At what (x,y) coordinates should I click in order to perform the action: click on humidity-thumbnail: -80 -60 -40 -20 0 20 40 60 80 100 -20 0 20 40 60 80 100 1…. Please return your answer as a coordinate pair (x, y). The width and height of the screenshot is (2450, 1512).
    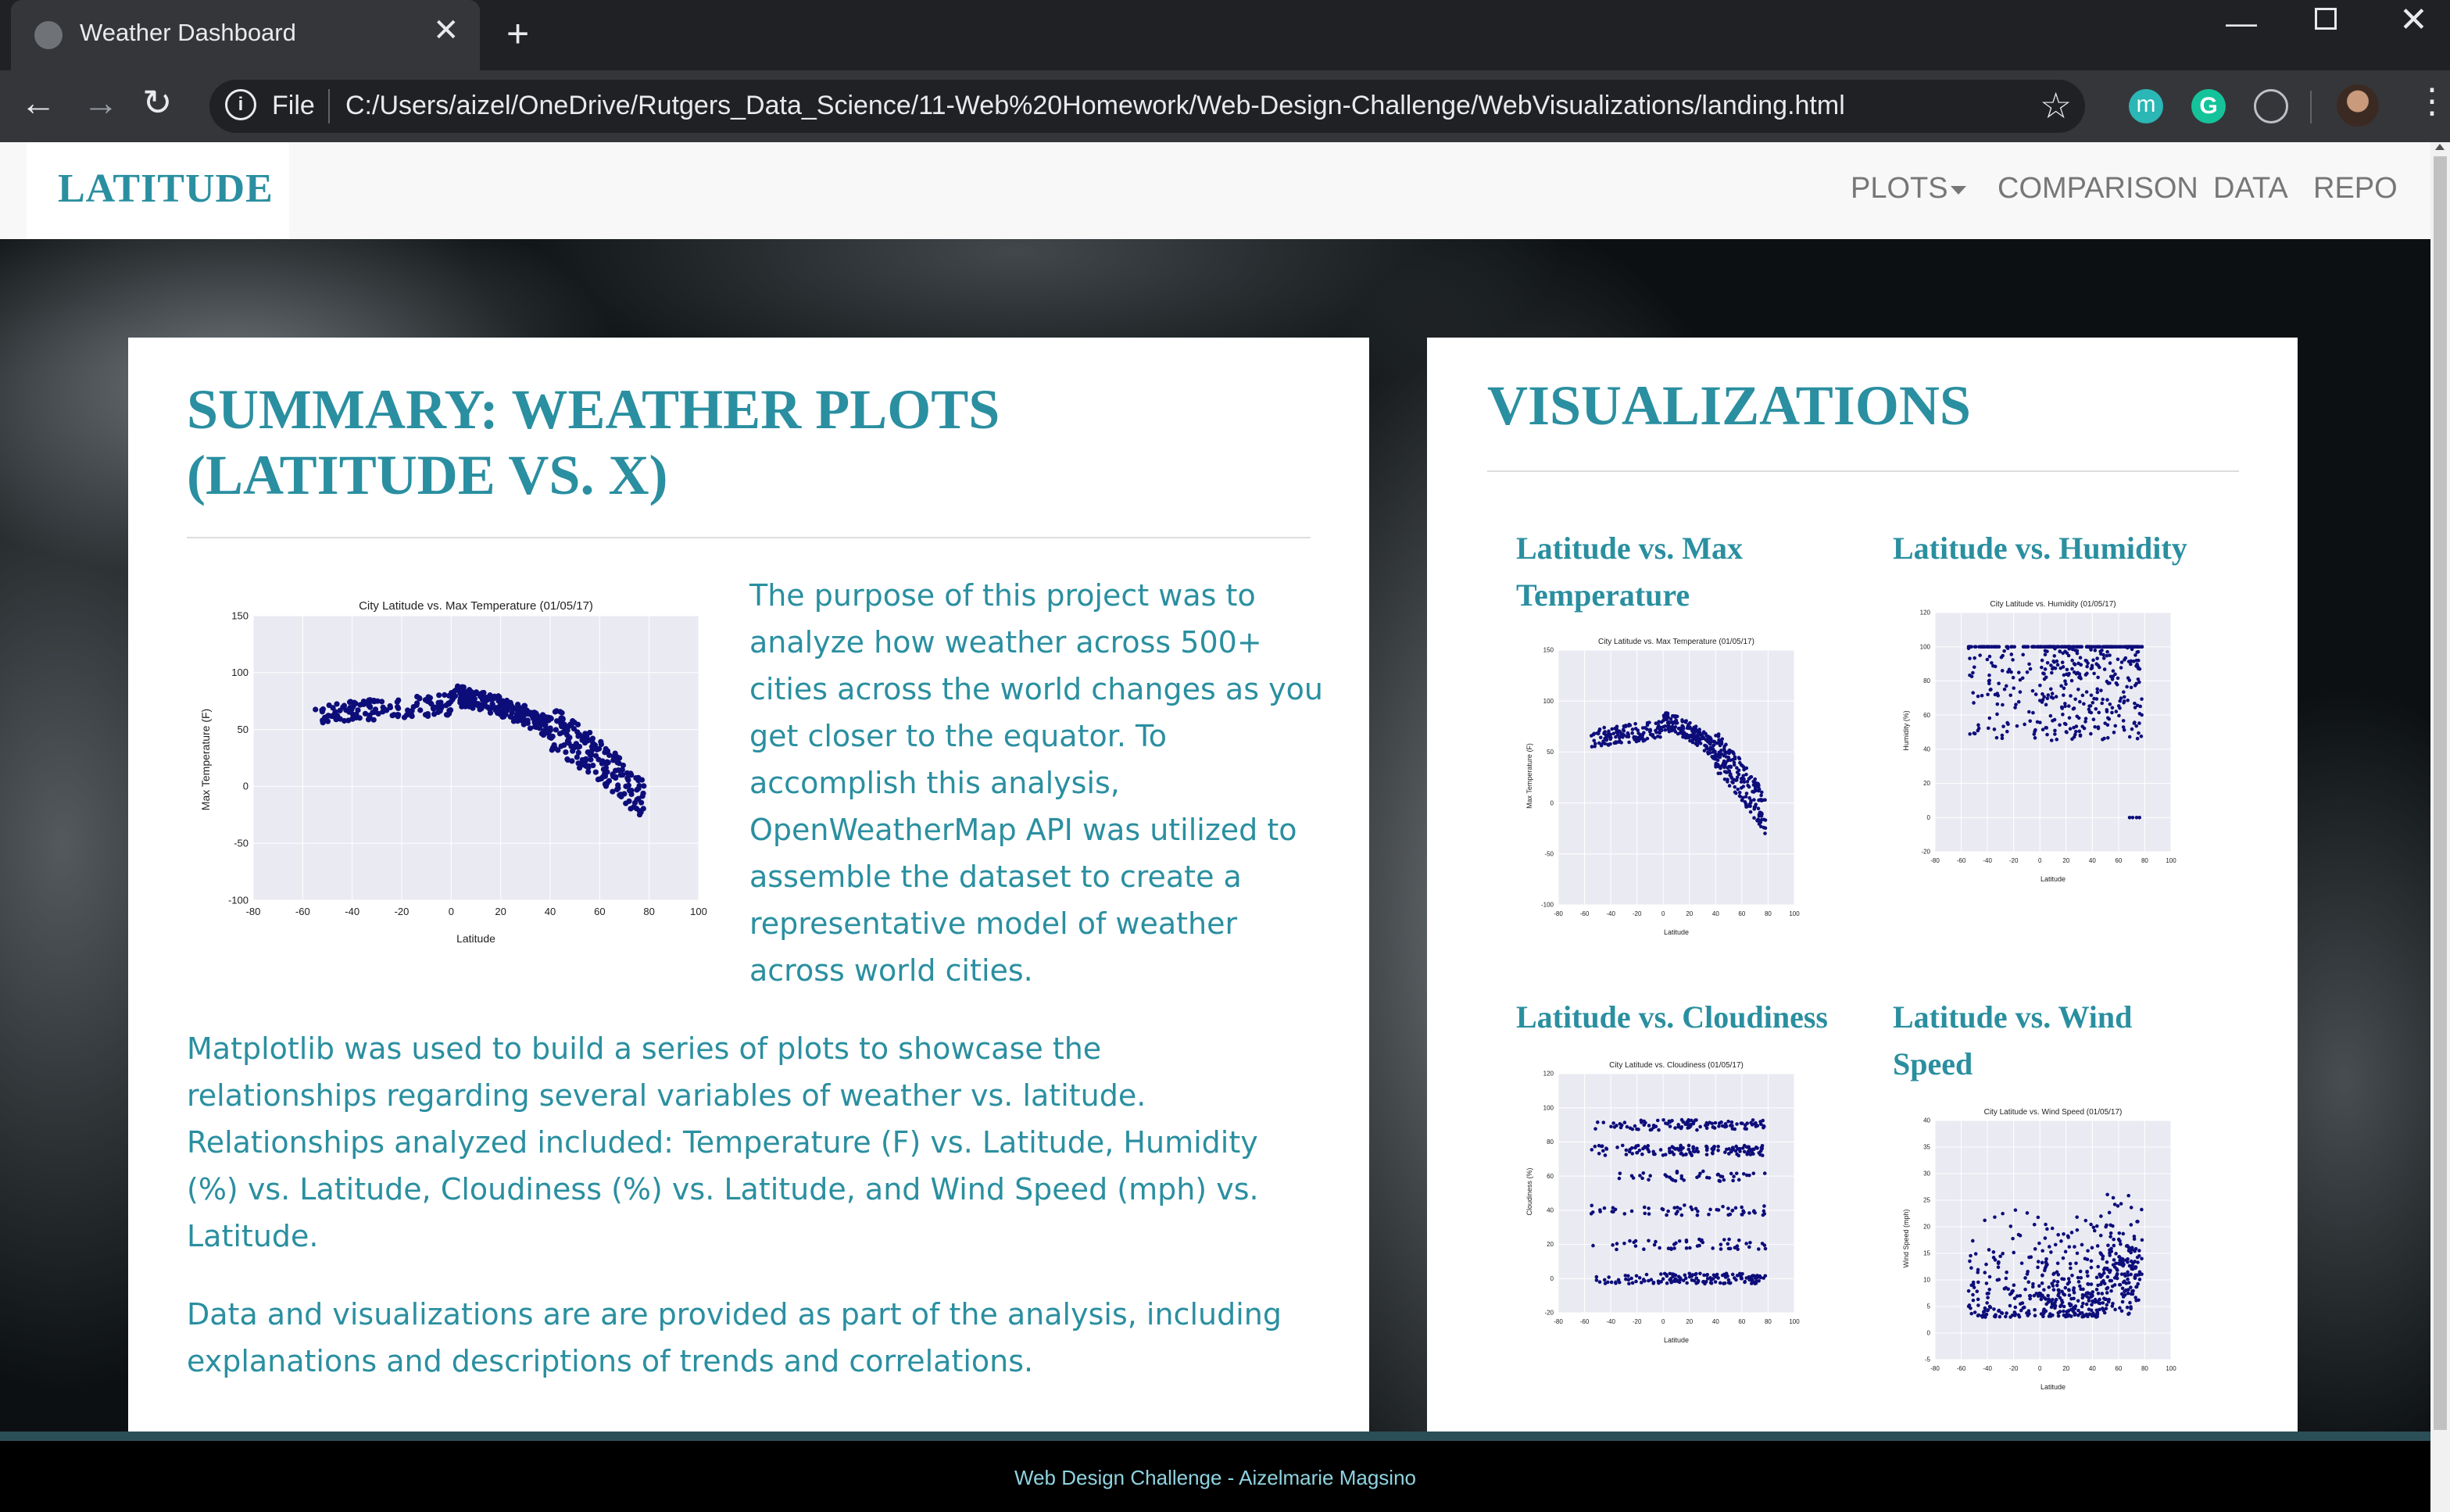
    Looking at the image, I should click on (2041, 737).